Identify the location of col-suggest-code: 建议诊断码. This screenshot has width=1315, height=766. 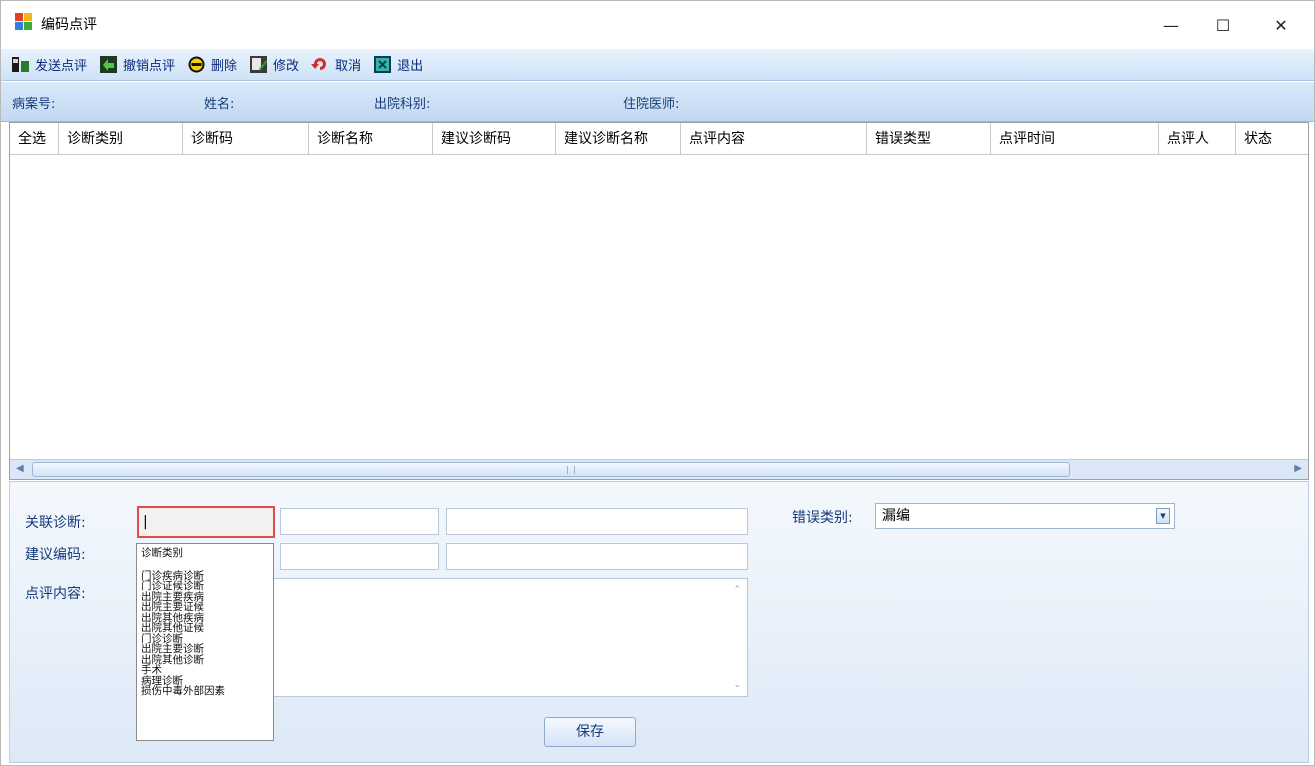
(494, 139).